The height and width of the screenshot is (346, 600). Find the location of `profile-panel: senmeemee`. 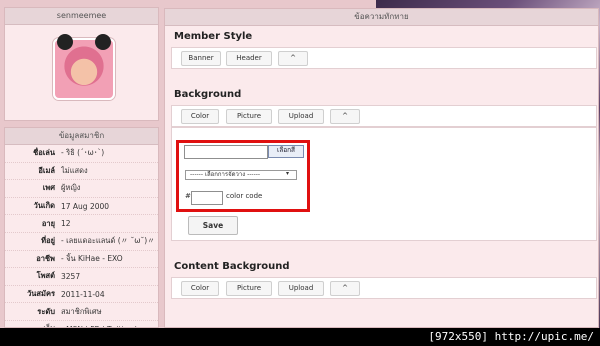

profile-panel: senmeemee is located at coordinates (81, 64).